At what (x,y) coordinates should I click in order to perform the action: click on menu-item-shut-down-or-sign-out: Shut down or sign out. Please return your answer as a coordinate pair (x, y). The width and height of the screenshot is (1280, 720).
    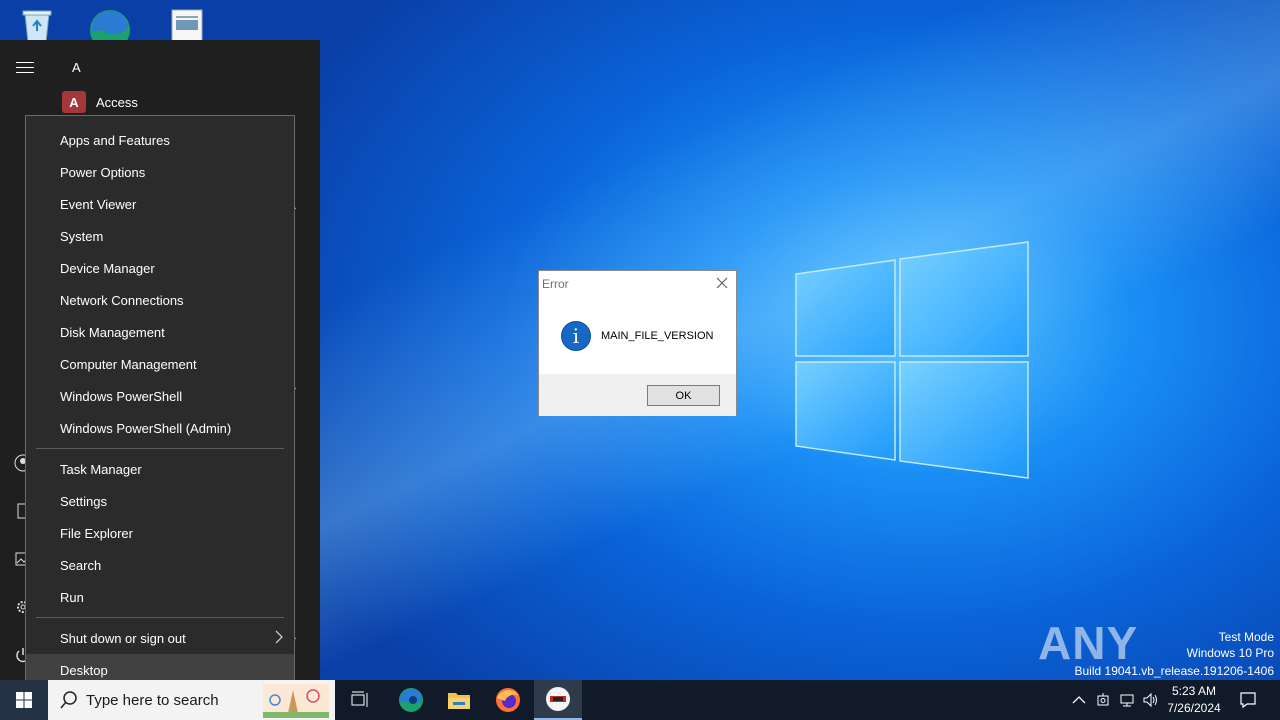
    Looking at the image, I should click on (160, 638).